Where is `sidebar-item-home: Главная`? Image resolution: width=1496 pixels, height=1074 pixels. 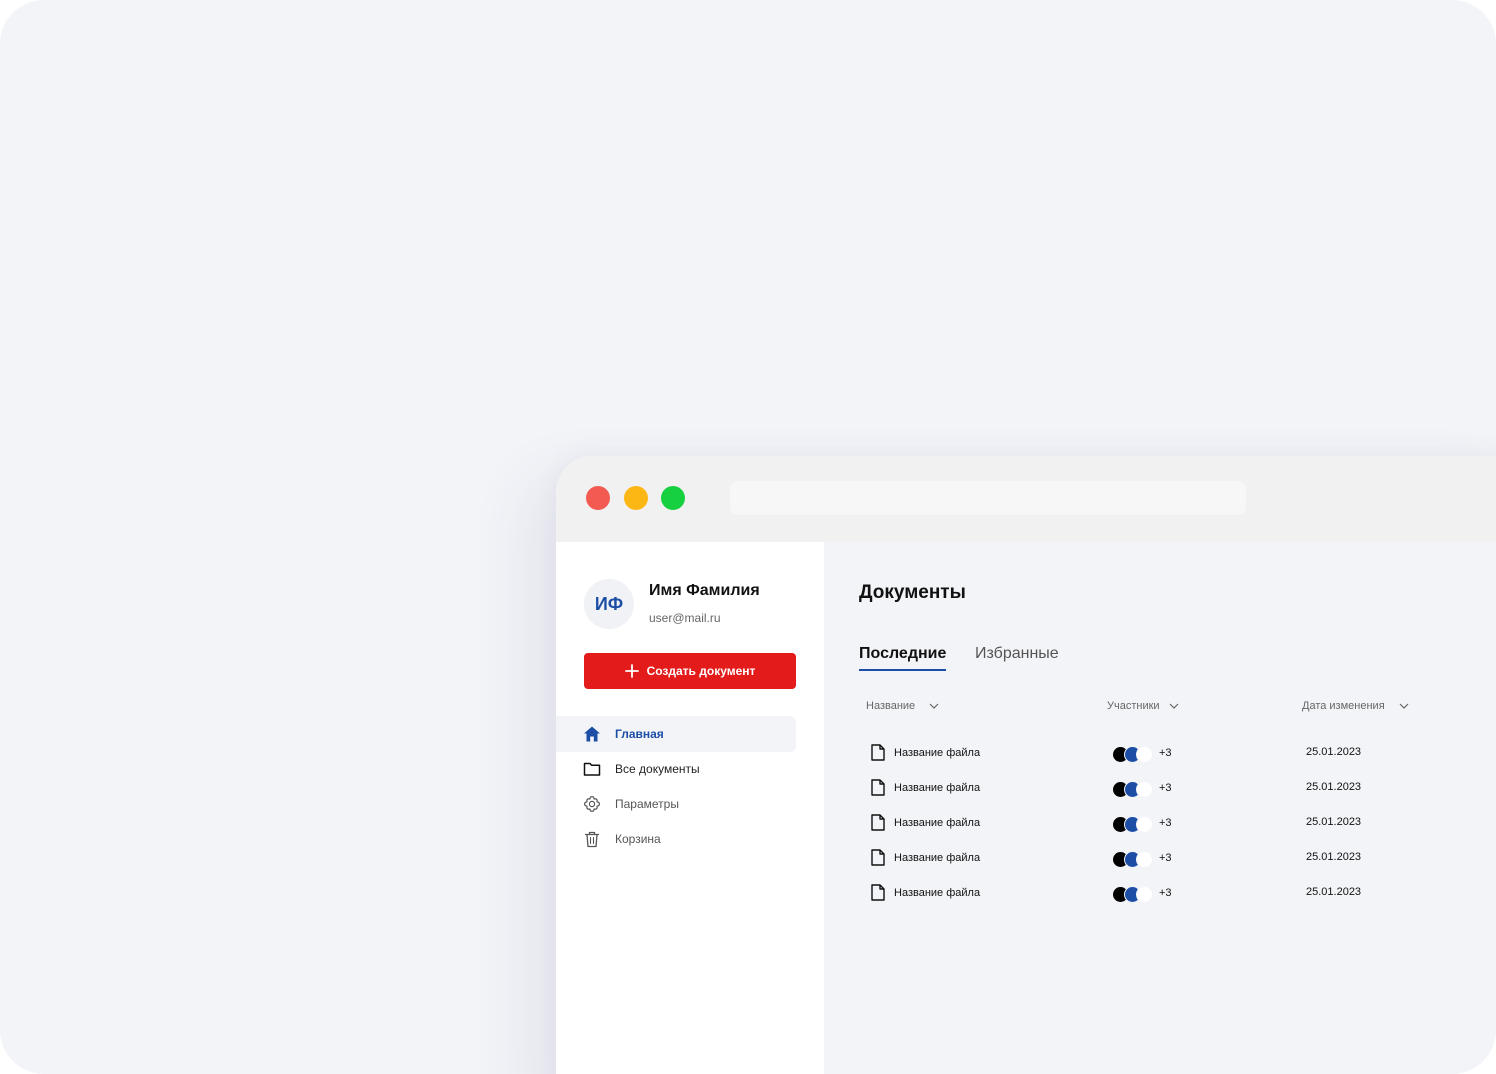
sidebar-item-home: Главная is located at coordinates (676, 734).